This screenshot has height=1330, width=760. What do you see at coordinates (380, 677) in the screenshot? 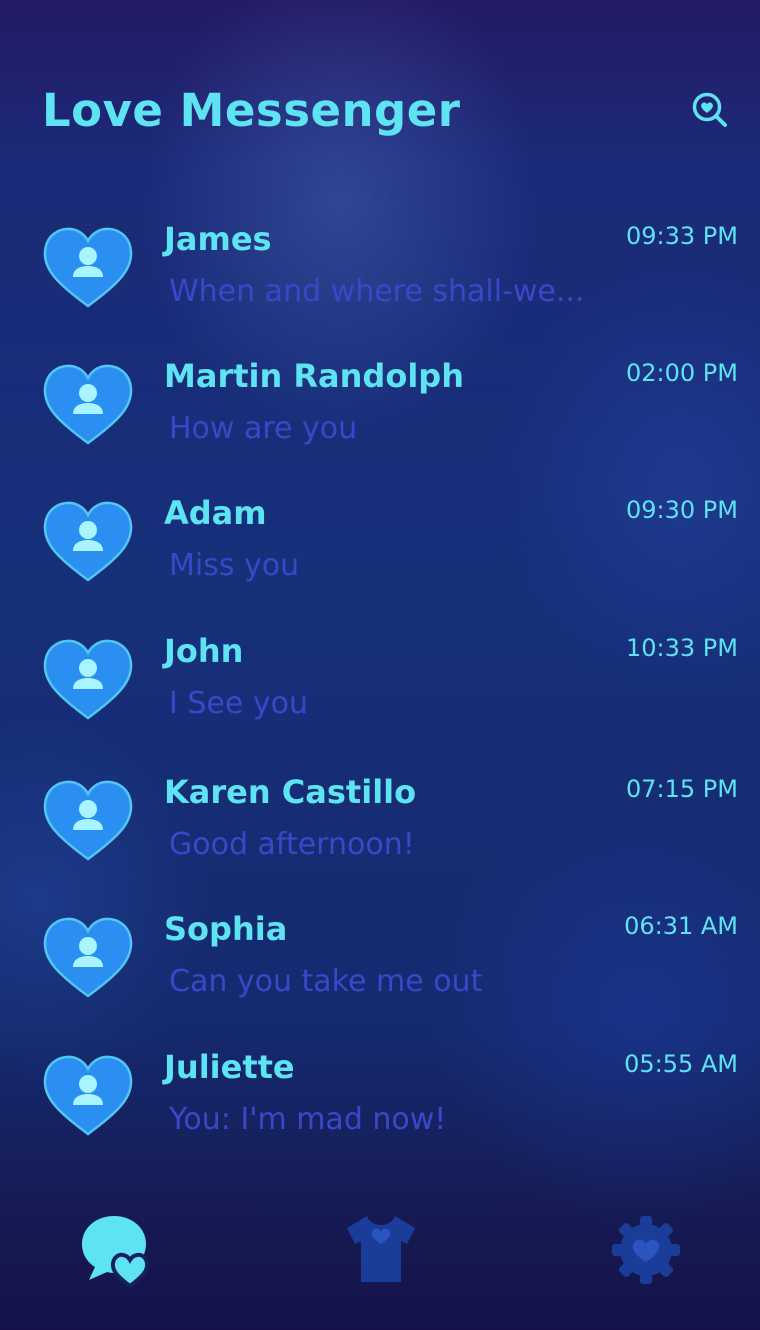
I see `conversation-row: John I See you 10:33 PM` at bounding box center [380, 677].